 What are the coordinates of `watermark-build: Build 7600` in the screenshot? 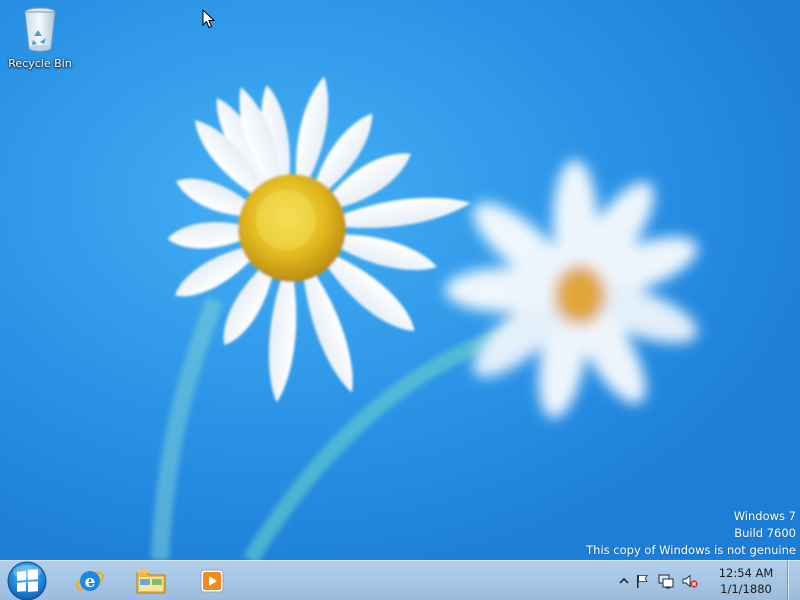 It's located at (765, 533).